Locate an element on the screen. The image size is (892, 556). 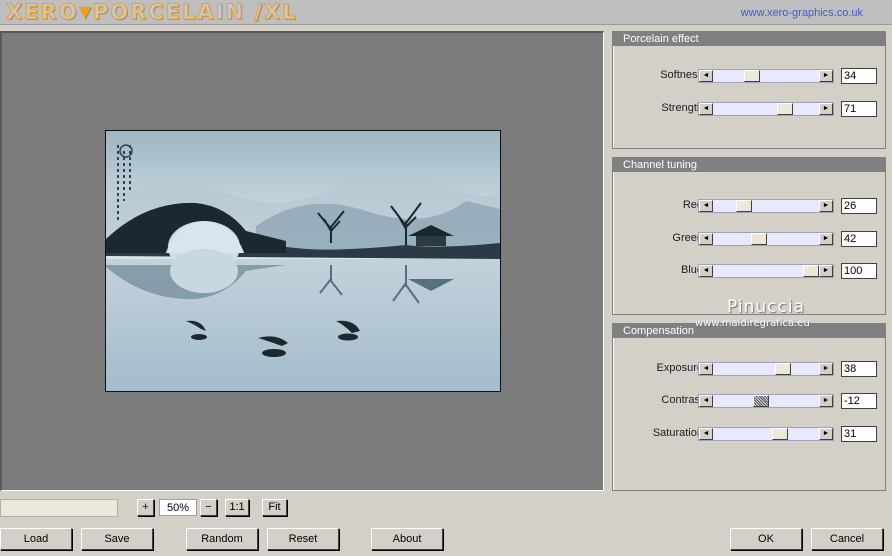
blue-value-field: 100 is located at coordinates (859, 271).